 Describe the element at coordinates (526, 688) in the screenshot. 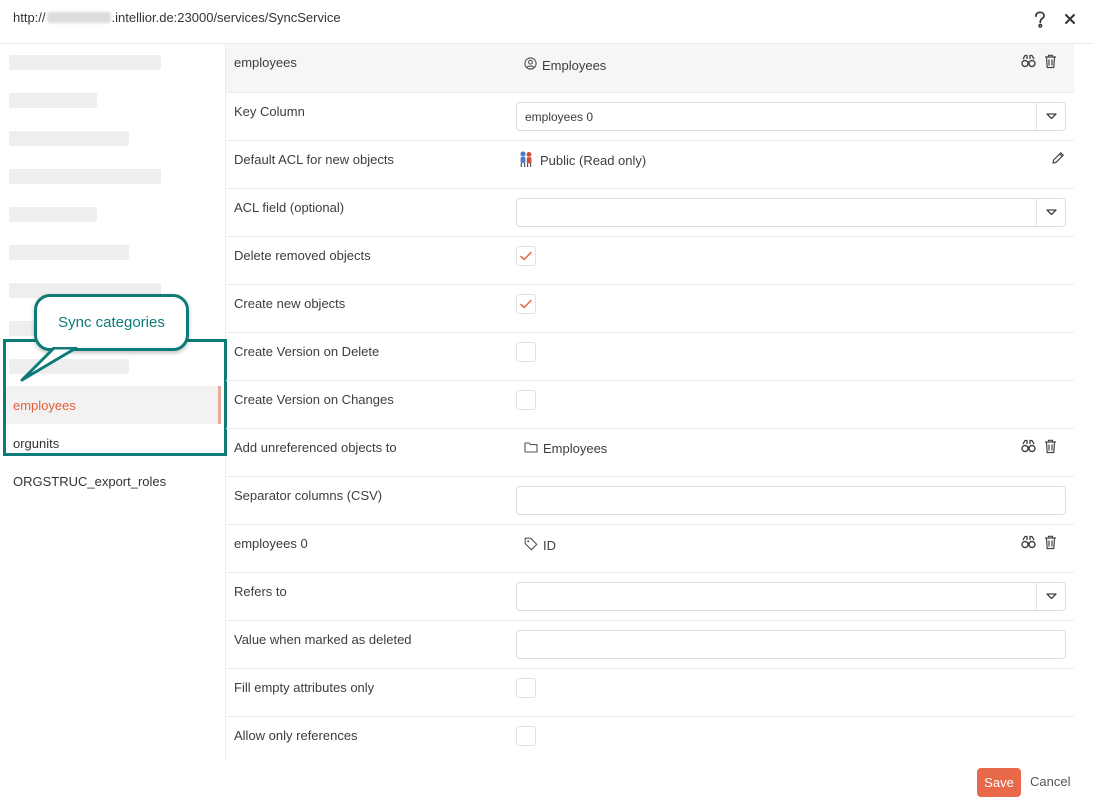

I see `fill-empty-checkbox` at that location.